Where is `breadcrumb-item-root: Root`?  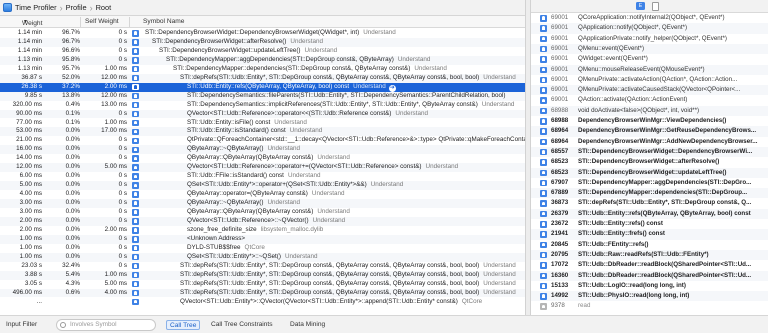
breadcrumb-item-root: Root is located at coordinates (104, 7).